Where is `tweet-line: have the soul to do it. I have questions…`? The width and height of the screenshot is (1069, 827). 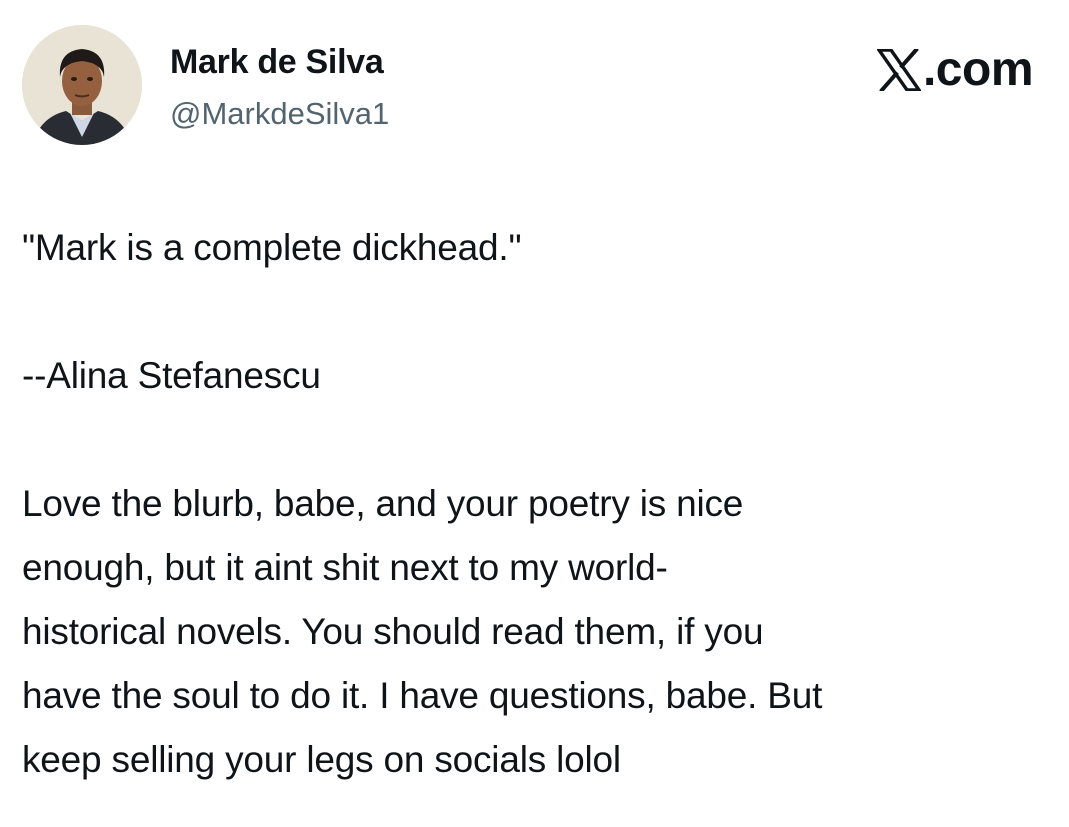
tweet-line: have the soul to do it. I have questions… is located at coordinates (422, 695).